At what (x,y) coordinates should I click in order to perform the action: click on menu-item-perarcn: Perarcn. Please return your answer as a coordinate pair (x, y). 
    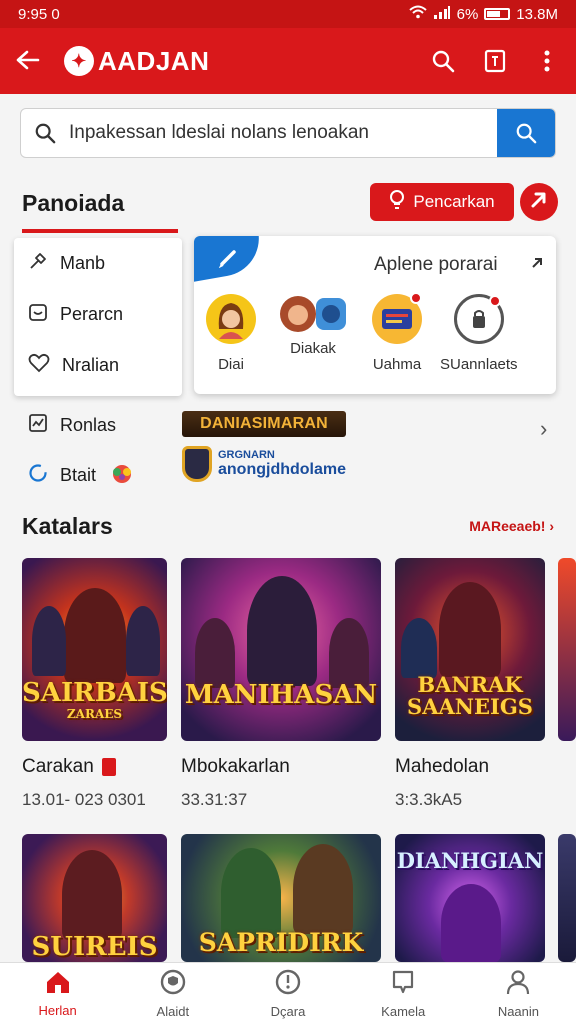
    Looking at the image, I should click on (98, 314).